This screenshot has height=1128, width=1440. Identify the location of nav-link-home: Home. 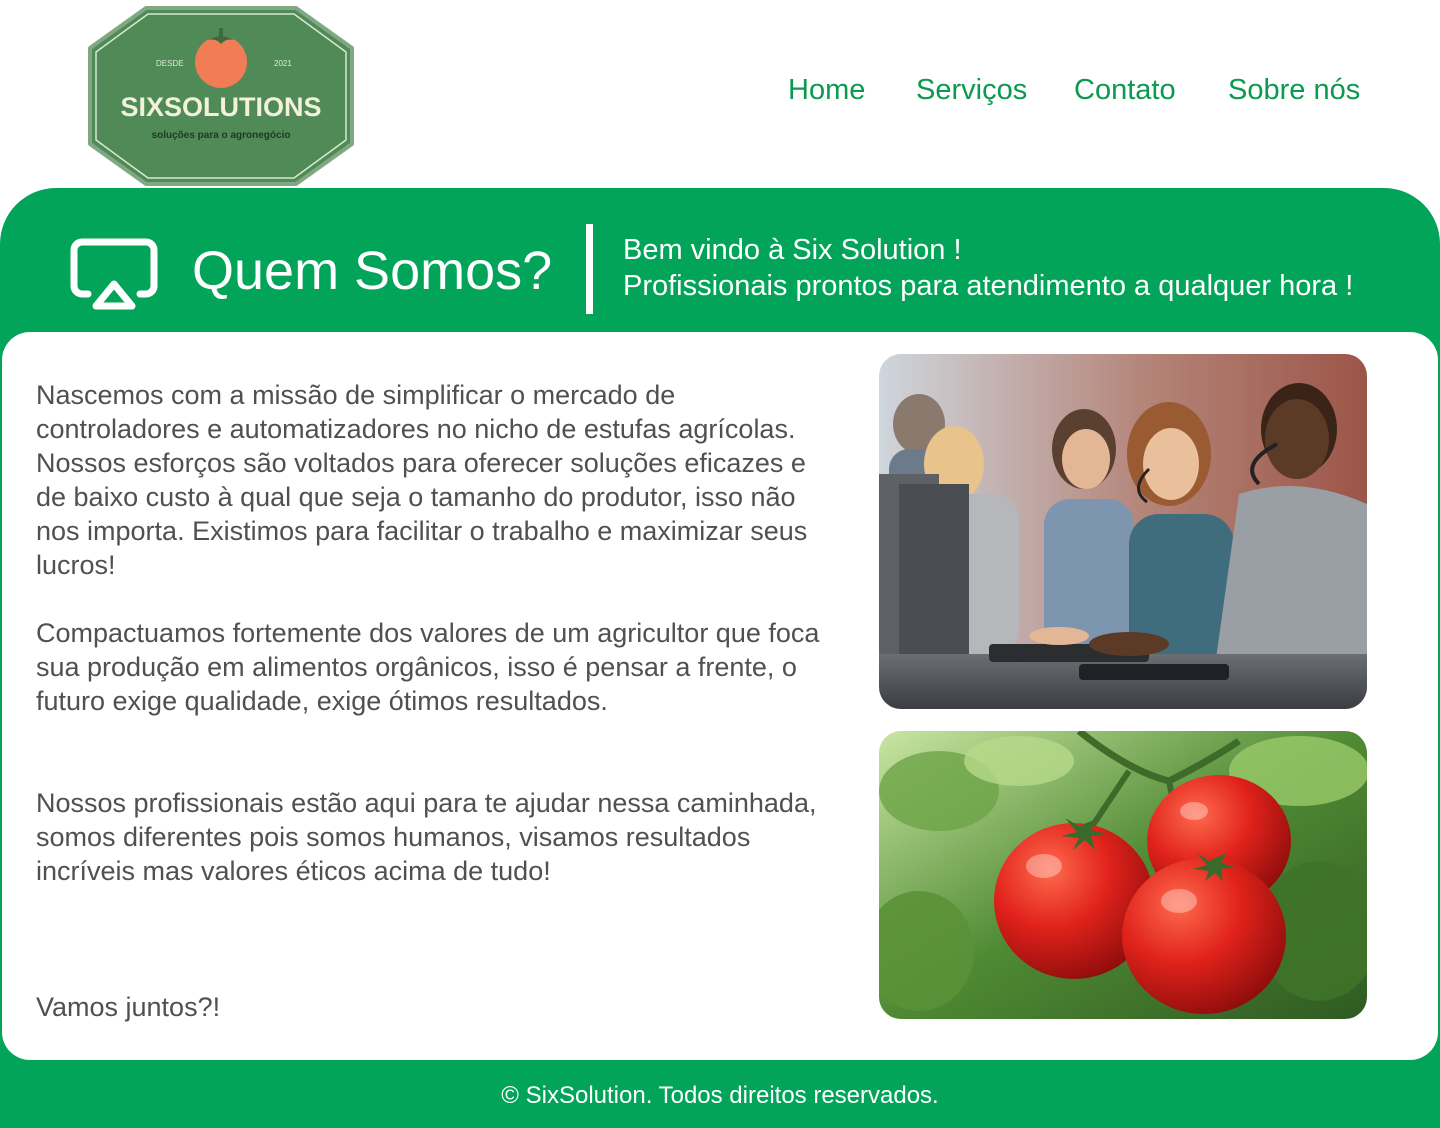
(826, 90).